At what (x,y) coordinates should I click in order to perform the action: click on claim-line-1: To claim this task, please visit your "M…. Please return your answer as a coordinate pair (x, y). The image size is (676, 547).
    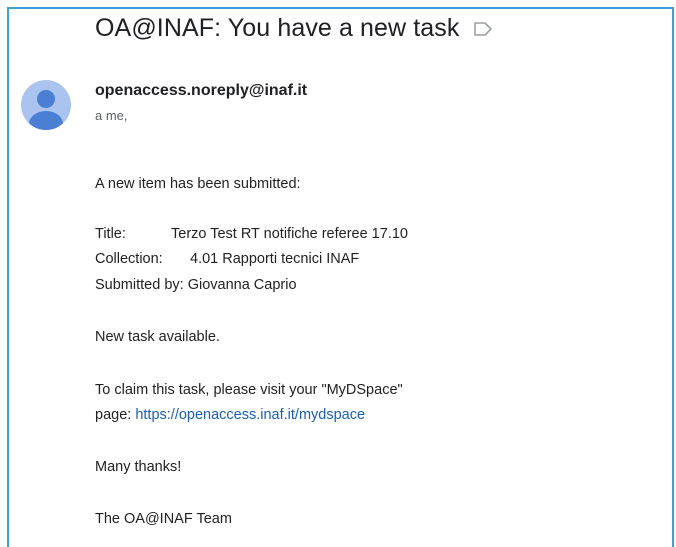
    Looking at the image, I should click on (249, 390).